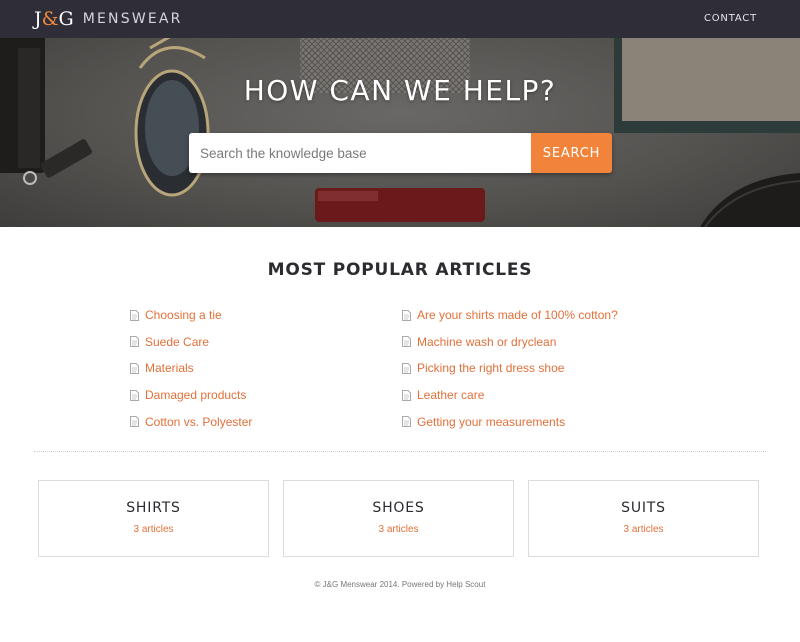  Describe the element at coordinates (400, 451) in the screenshot. I see `section-divider` at that location.